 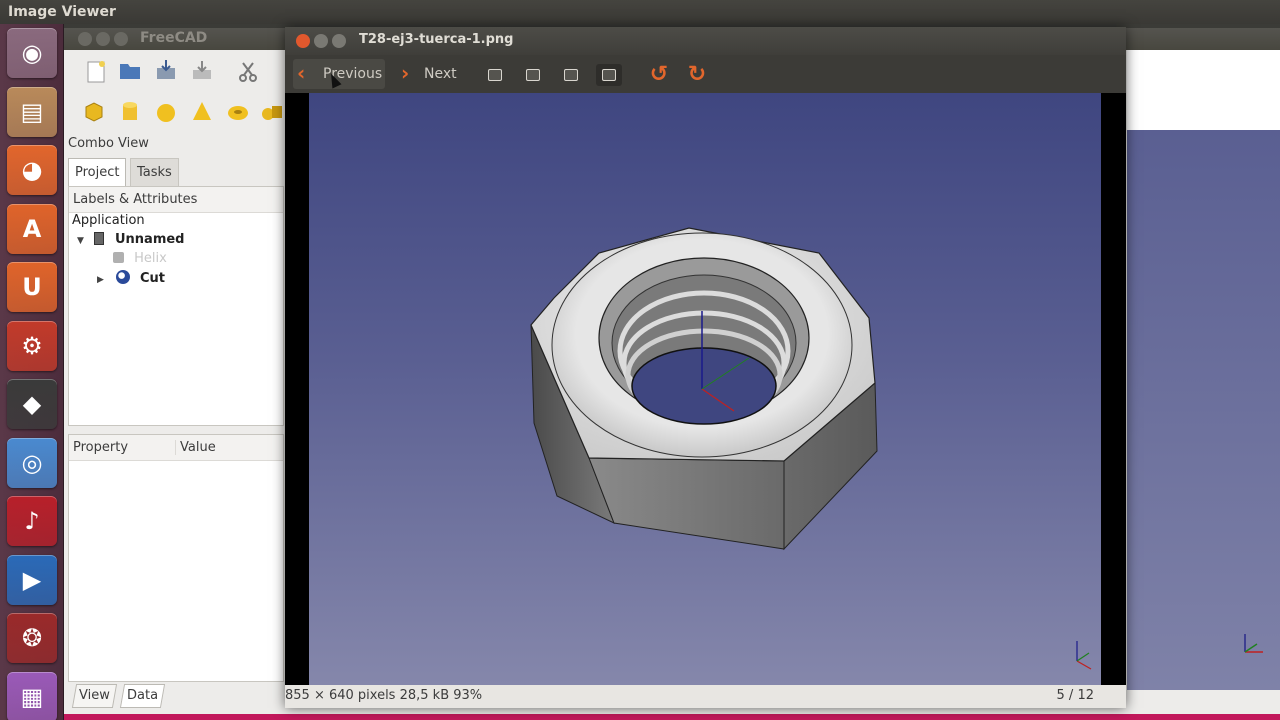 What do you see at coordinates (123, 277) in the screenshot?
I see `cut-feature-icon` at bounding box center [123, 277].